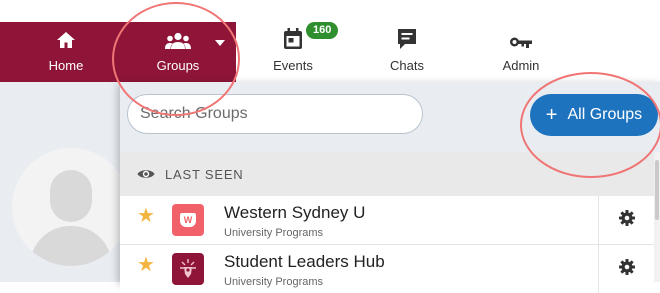 This screenshot has width=660, height=293. Describe the element at coordinates (551, 115) in the screenshot. I see `plus-icon: +` at that location.